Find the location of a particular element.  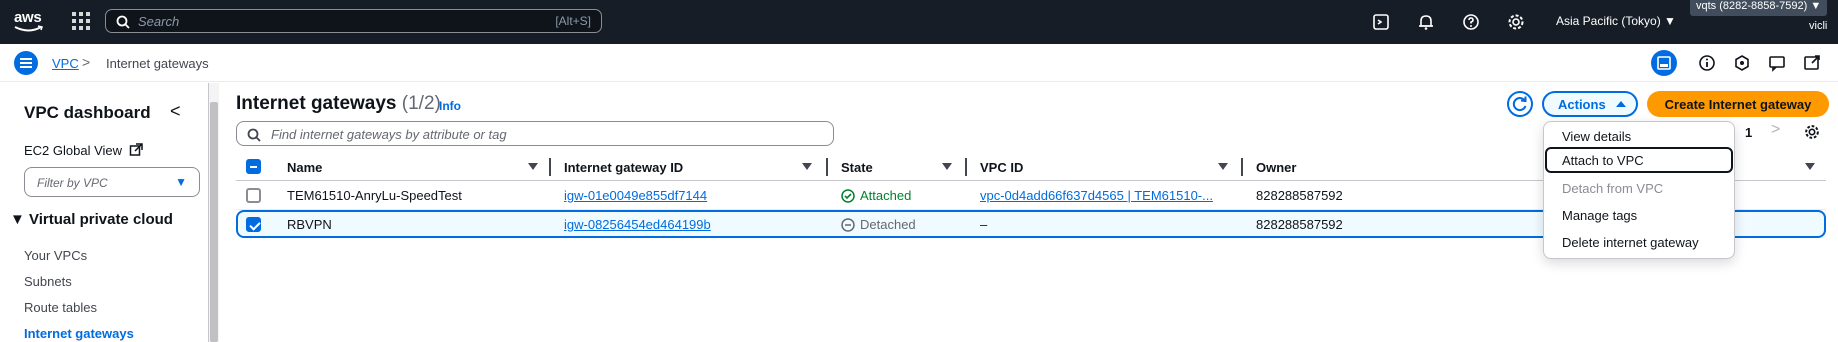

ec2-global-view-label: EC2 Global View is located at coordinates (73, 150).